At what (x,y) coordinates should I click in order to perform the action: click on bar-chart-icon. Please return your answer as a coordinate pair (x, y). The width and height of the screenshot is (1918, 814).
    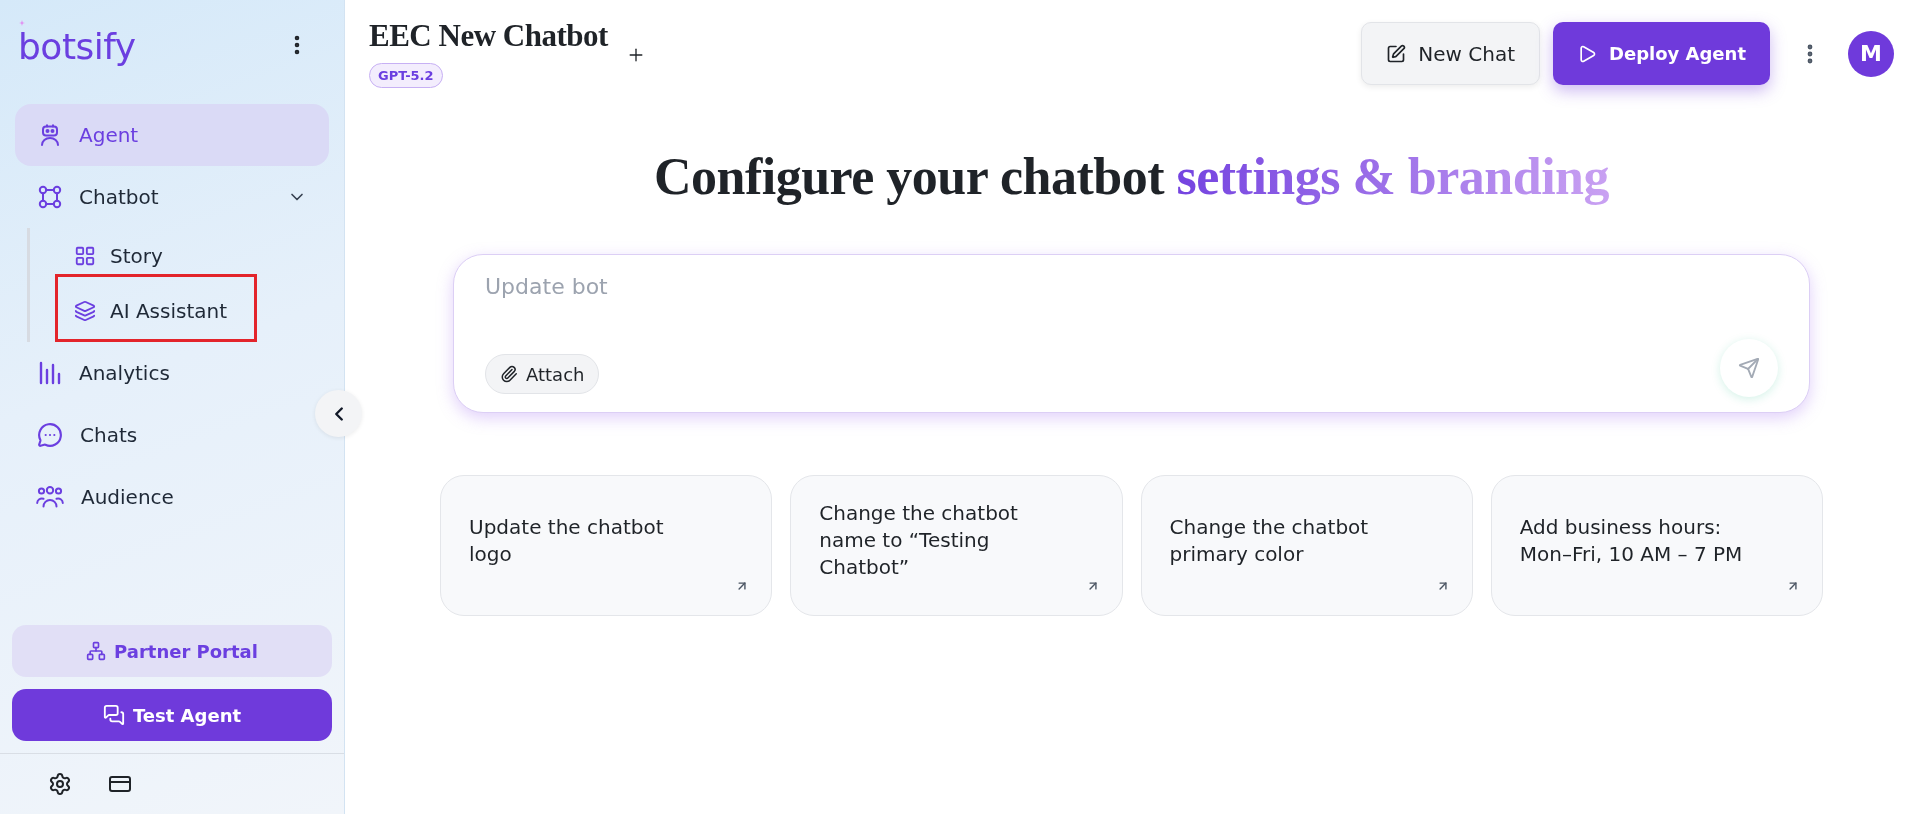
    Looking at the image, I should click on (50, 373).